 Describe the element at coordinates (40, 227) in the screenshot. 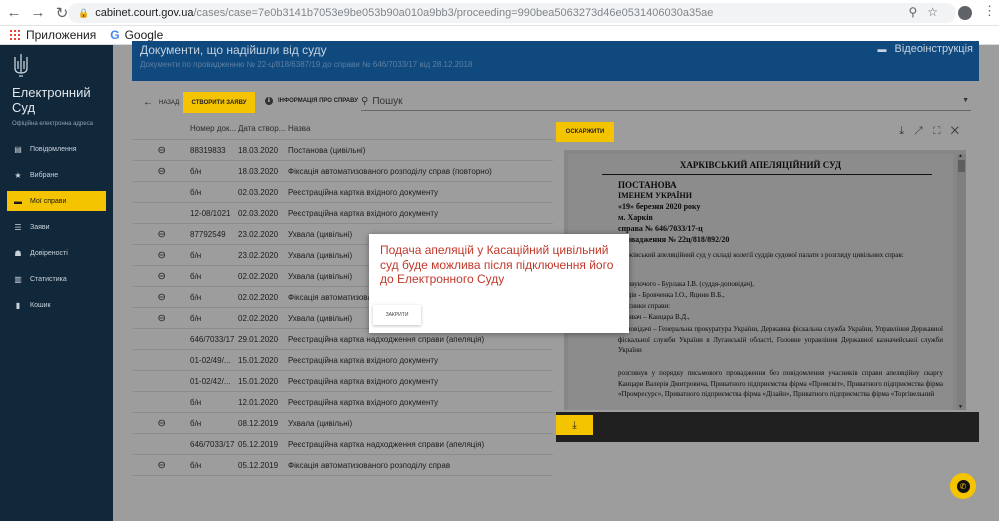

I see `sidebar-item-label: Заяви` at that location.